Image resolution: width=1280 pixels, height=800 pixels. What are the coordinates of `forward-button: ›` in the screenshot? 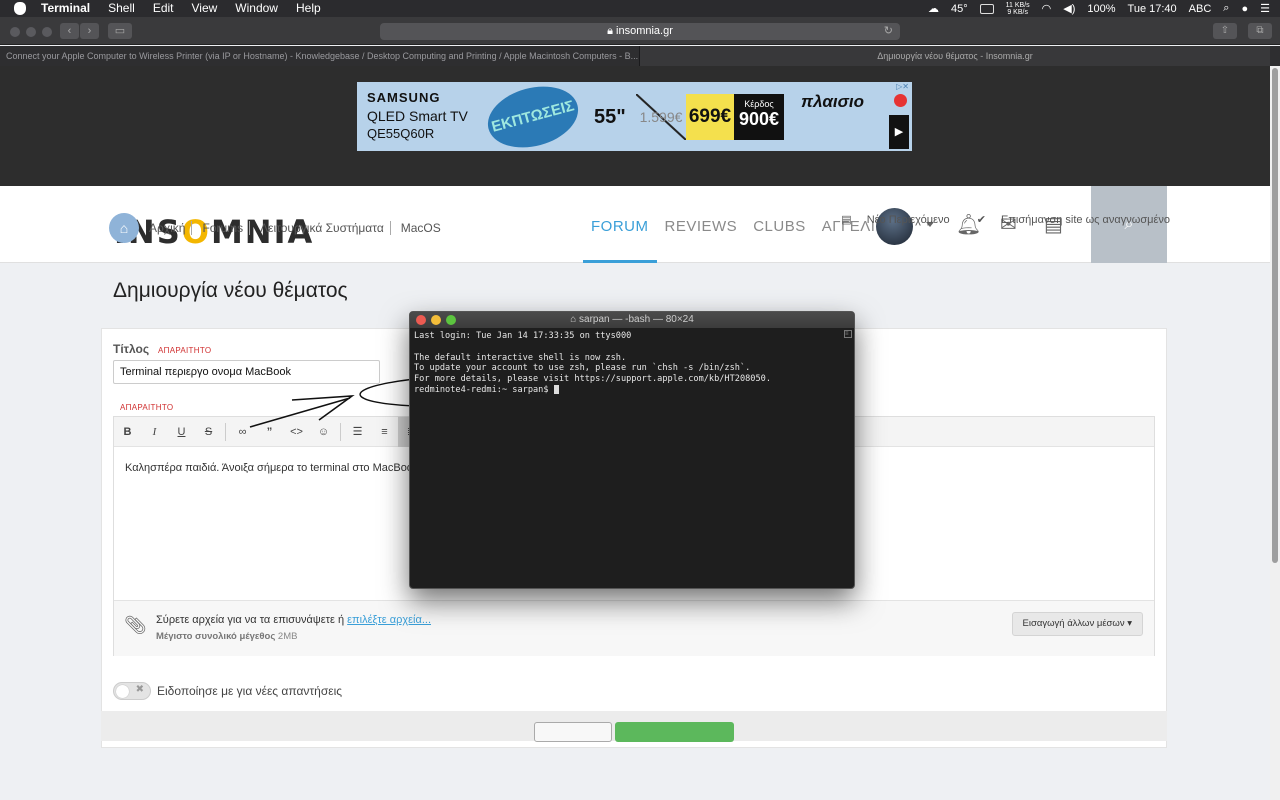 It's located at (89, 31).